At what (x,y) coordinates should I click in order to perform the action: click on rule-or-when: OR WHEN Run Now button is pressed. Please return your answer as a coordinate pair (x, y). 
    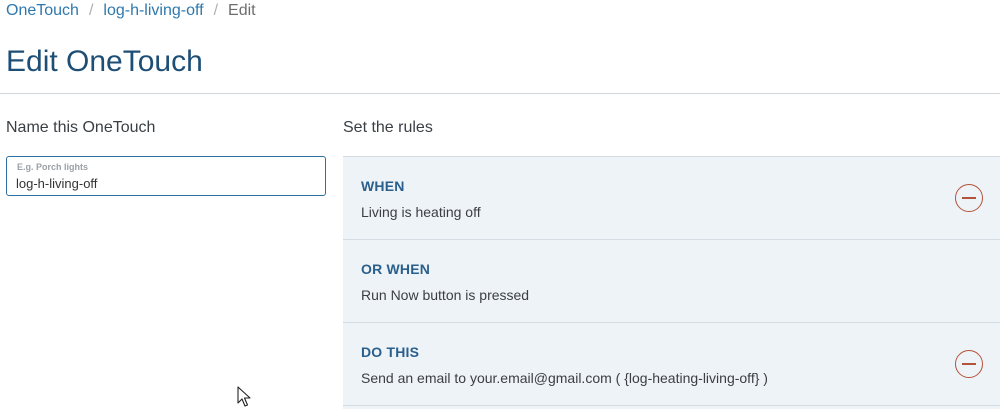
    Looking at the image, I should click on (671, 281).